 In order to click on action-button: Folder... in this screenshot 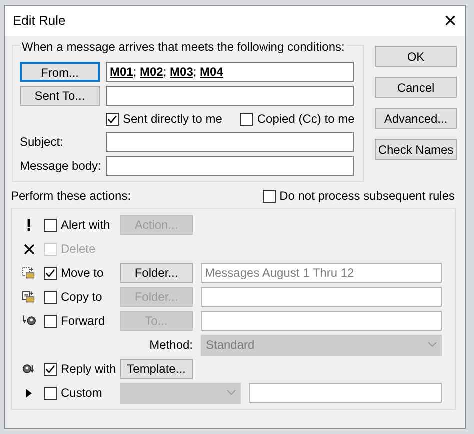, I will do `click(156, 273)`.